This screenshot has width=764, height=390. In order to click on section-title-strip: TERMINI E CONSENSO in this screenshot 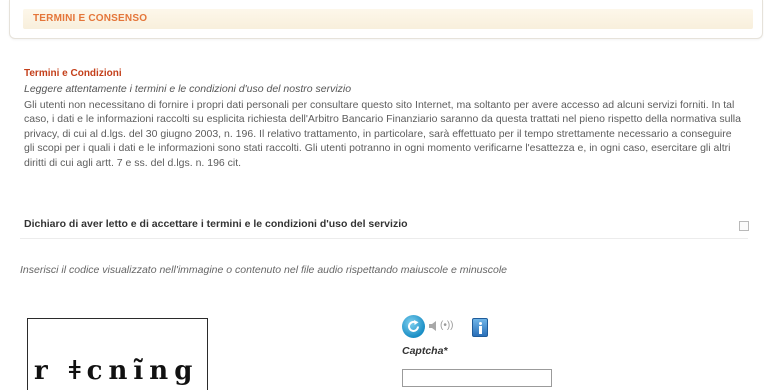, I will do `click(388, 19)`.